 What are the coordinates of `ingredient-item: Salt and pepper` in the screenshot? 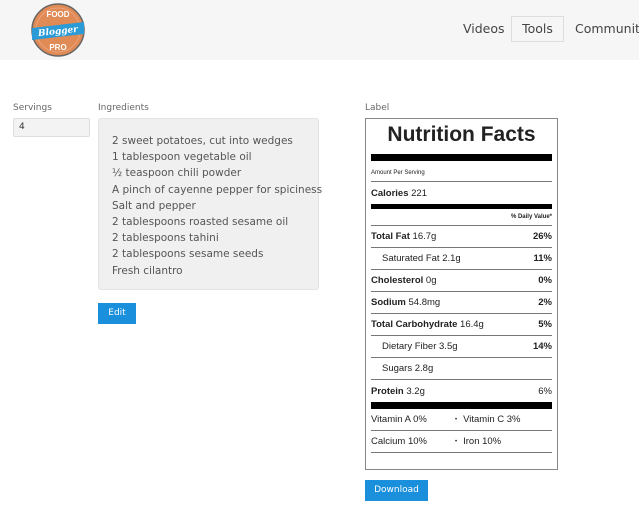 It's located at (154, 205).